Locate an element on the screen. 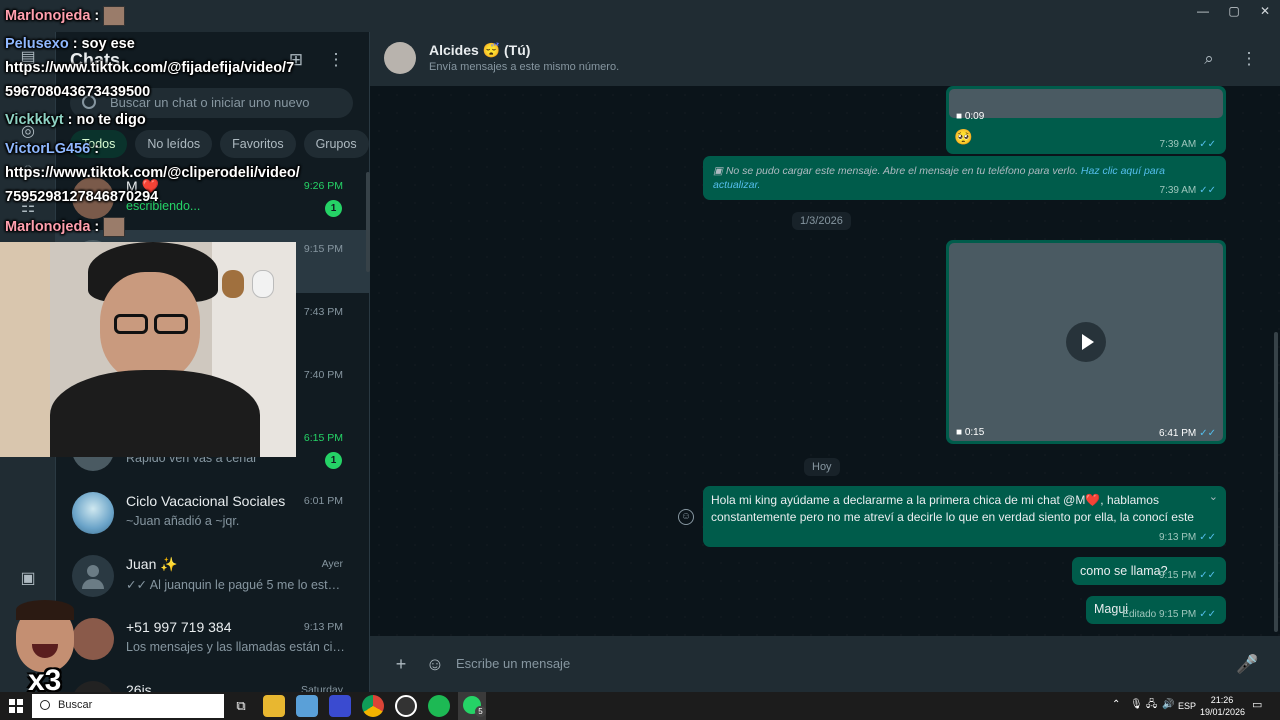  text-message: como se llama? 9:15 PM ✓✓ is located at coordinates (1149, 571).